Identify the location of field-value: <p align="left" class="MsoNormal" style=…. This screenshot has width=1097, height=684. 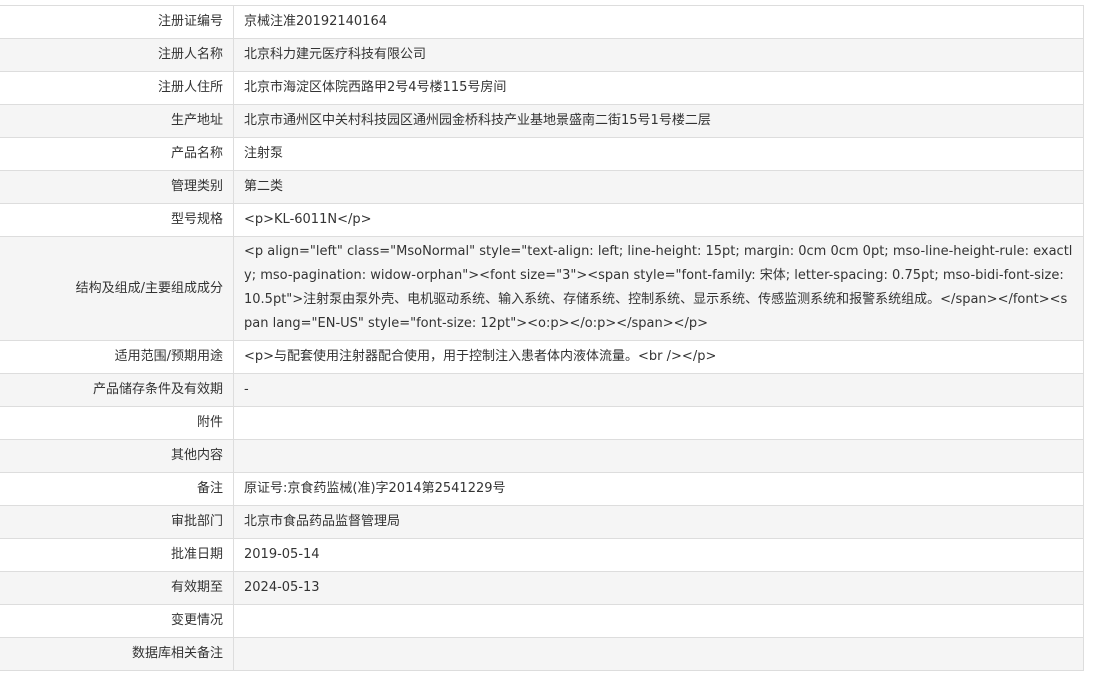
(658, 288).